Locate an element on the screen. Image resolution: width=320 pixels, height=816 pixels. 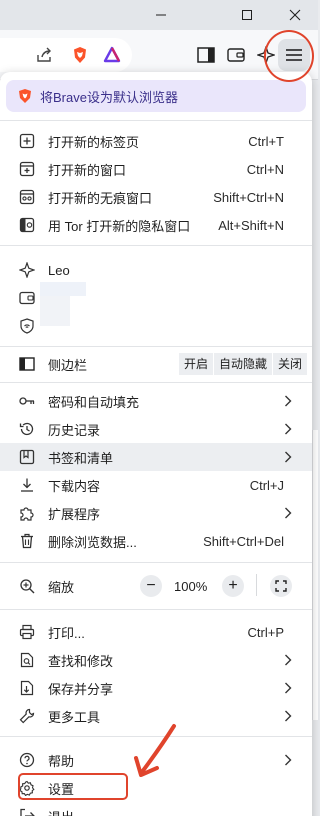
shortcut-text: Ctrl+T is located at coordinates (266, 141).